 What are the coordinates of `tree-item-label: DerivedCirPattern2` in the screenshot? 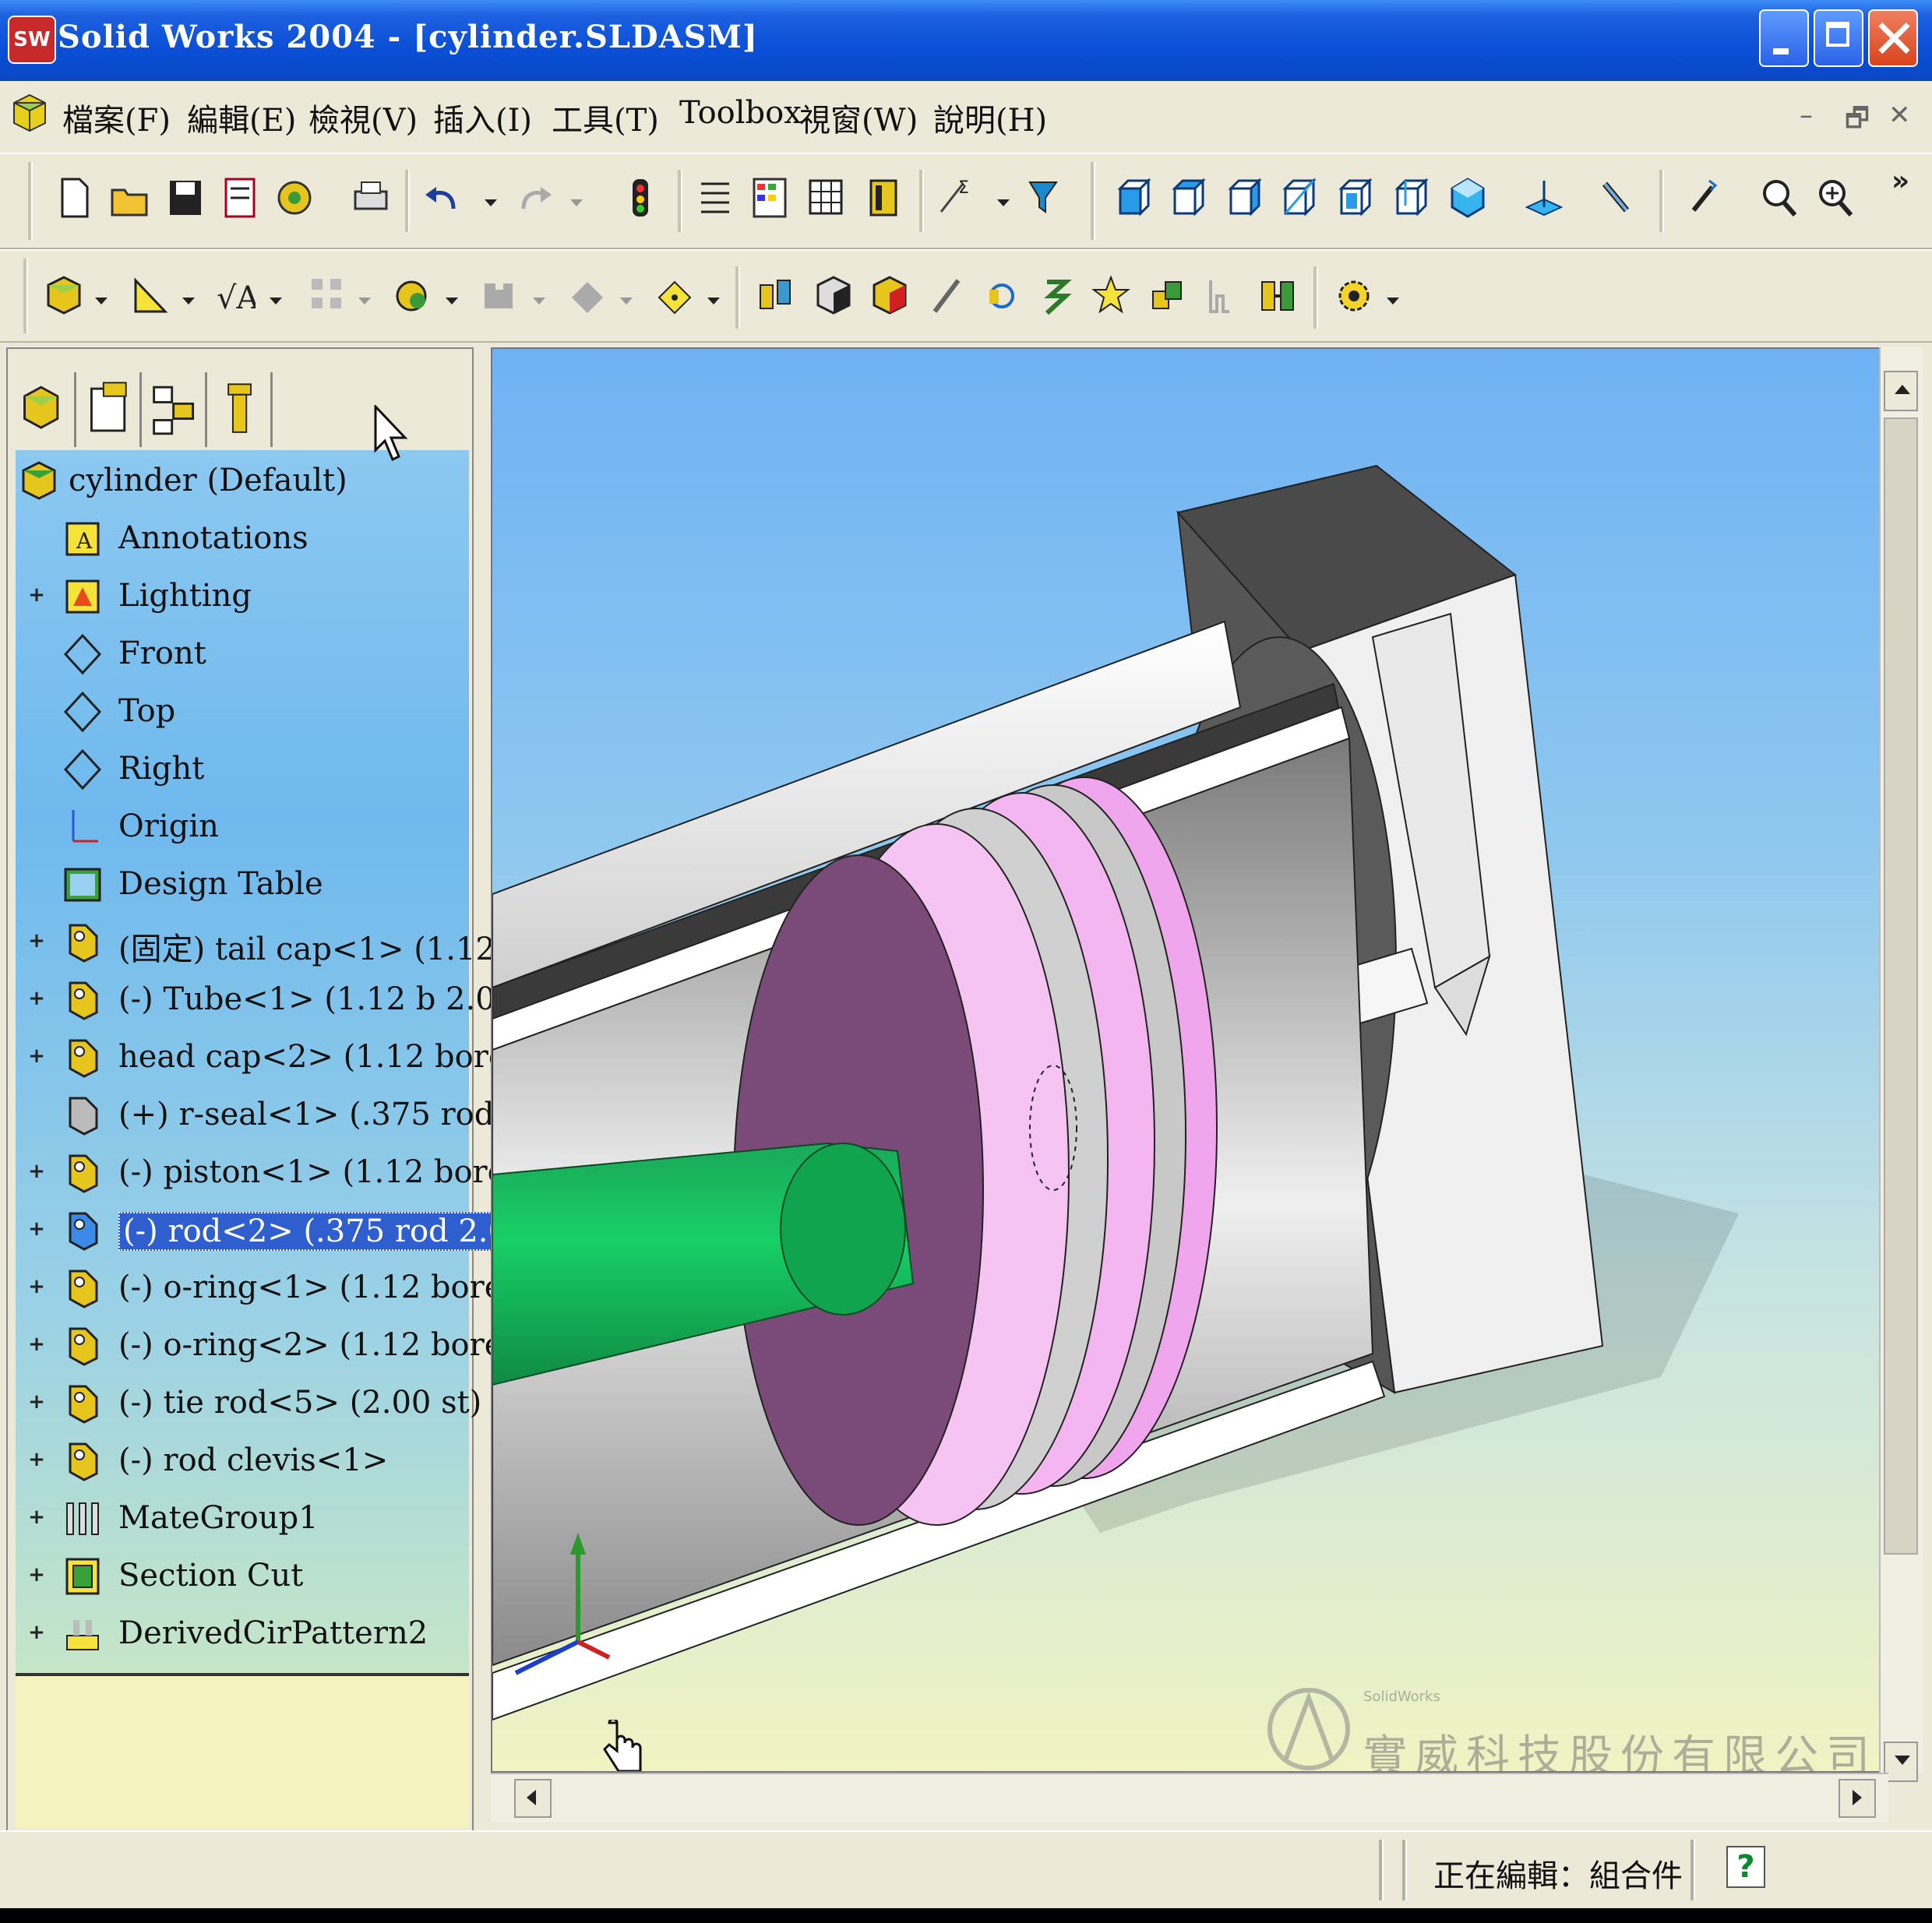 It's located at (273, 1633).